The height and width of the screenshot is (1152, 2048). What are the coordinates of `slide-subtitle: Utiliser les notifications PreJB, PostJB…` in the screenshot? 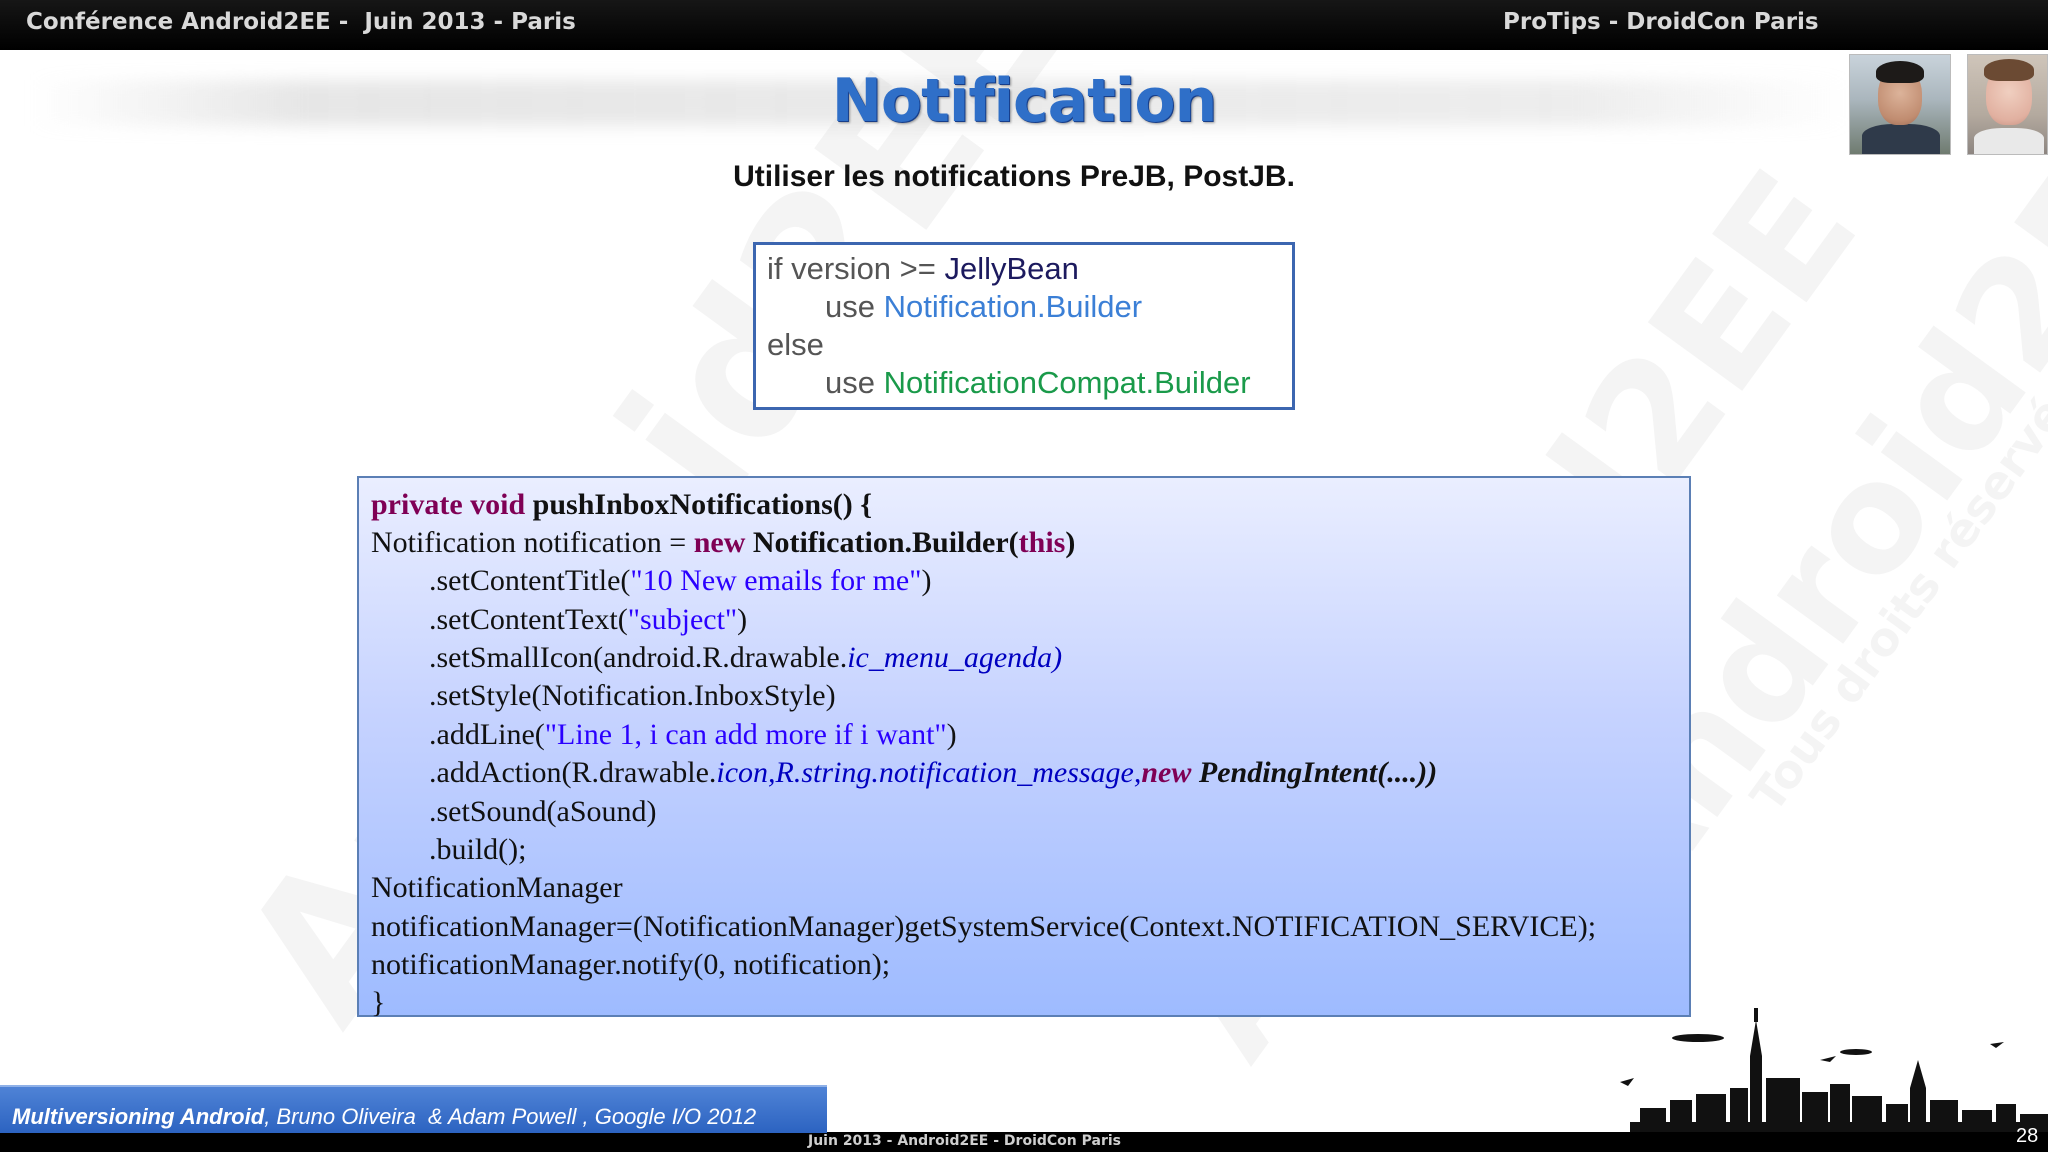 It's located at (1014, 176).